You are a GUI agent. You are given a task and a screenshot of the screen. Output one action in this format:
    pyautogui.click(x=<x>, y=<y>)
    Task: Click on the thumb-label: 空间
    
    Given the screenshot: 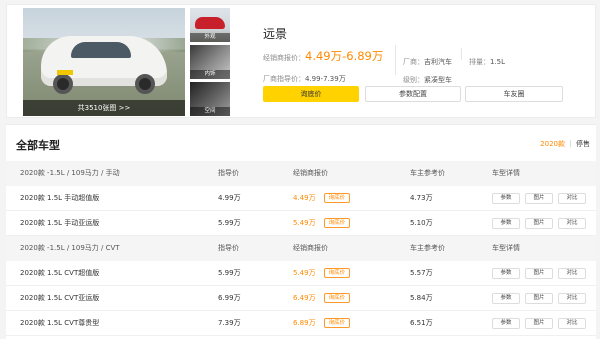 What is the action you would take?
    pyautogui.click(x=210, y=111)
    